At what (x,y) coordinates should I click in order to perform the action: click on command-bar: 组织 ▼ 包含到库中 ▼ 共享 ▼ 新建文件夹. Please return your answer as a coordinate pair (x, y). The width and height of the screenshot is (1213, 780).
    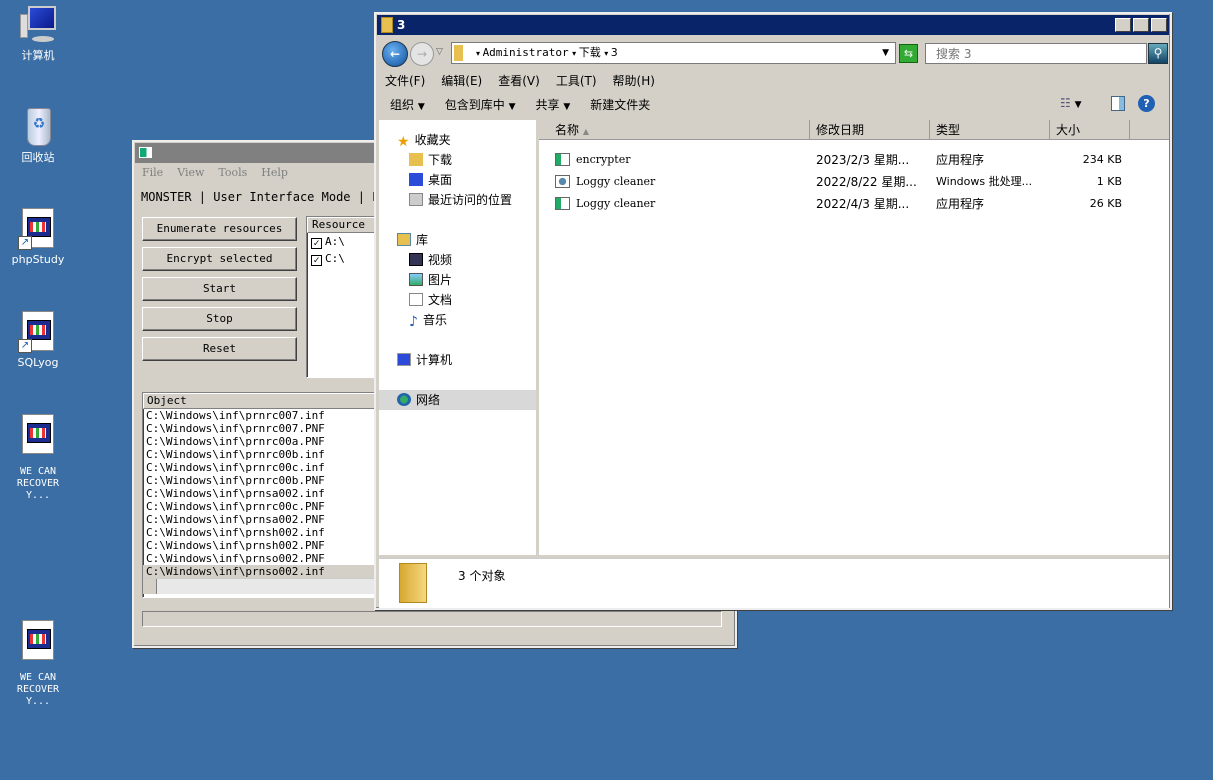
    Looking at the image, I should click on (520, 104).